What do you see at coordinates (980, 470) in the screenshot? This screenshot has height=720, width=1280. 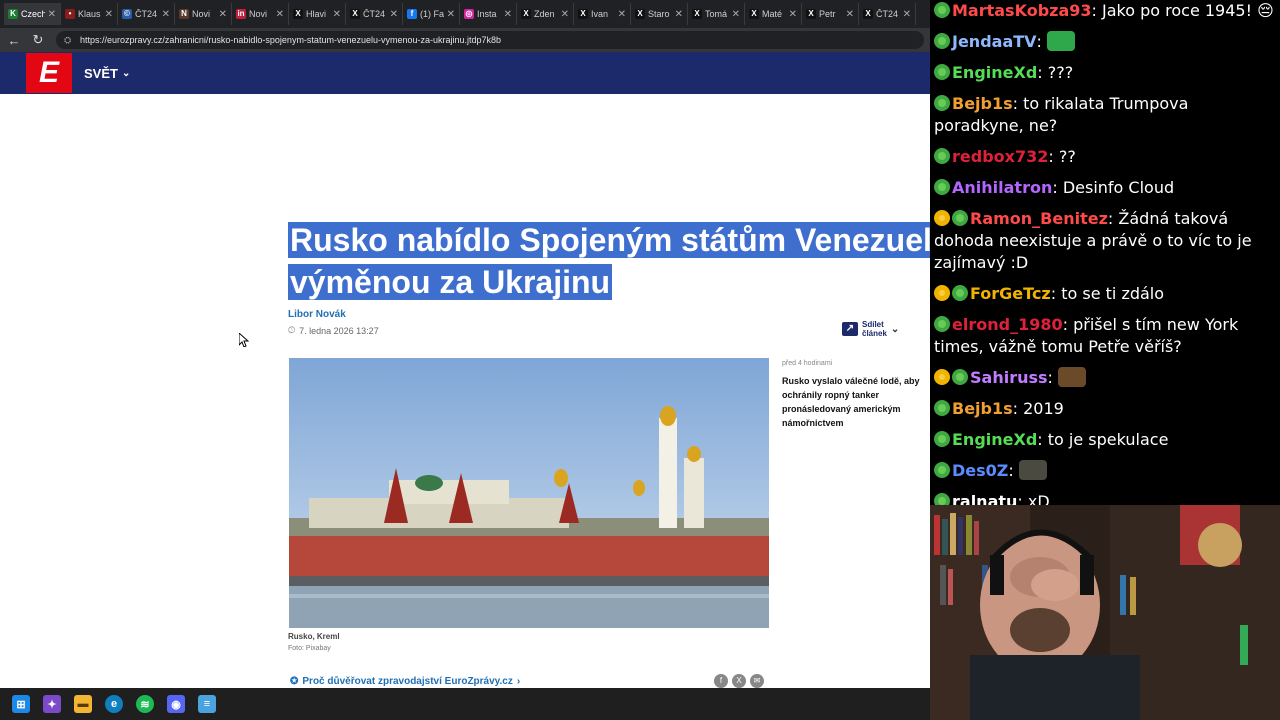 I see `chat-username: Des0Z` at bounding box center [980, 470].